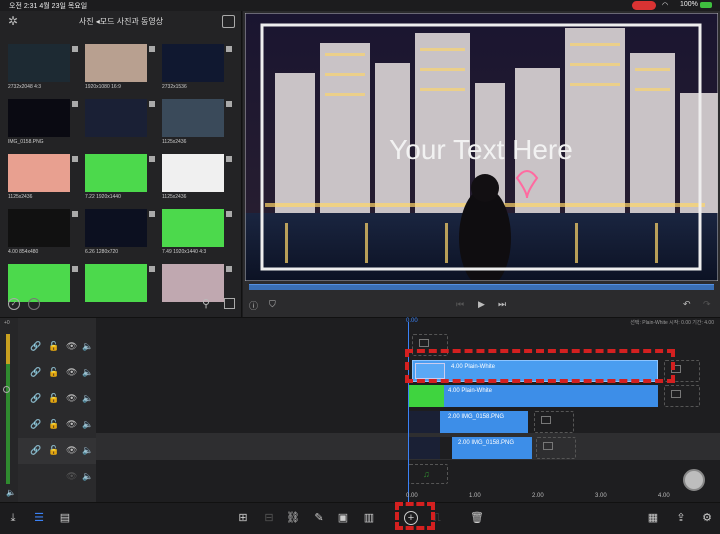  Describe the element at coordinates (120, 70) in the screenshot. I see `media-item: 1920x1080 16:9` at that location.